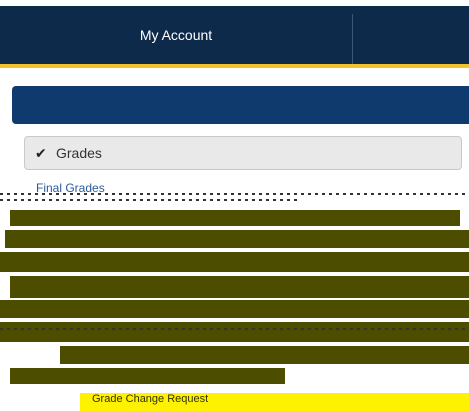 The height and width of the screenshot is (411, 469). What do you see at coordinates (234, 66) in the screenshot?
I see `accent-bar` at bounding box center [234, 66].